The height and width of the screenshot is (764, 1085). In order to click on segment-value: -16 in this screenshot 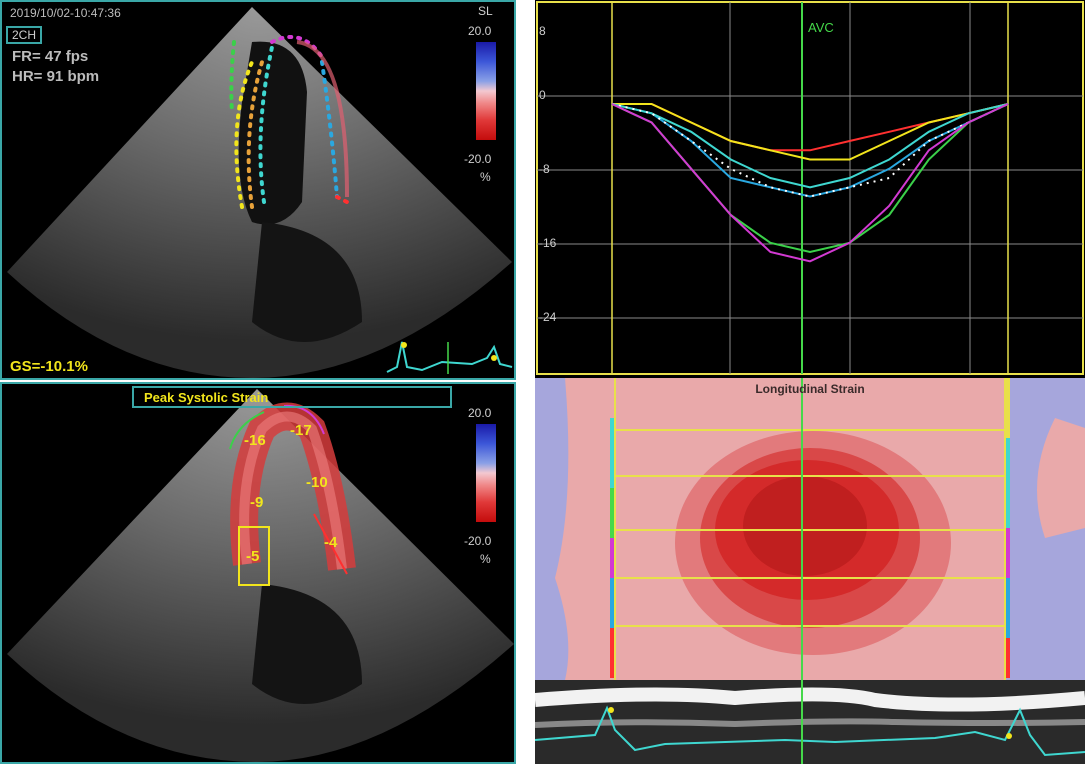, I will do `click(255, 440)`.